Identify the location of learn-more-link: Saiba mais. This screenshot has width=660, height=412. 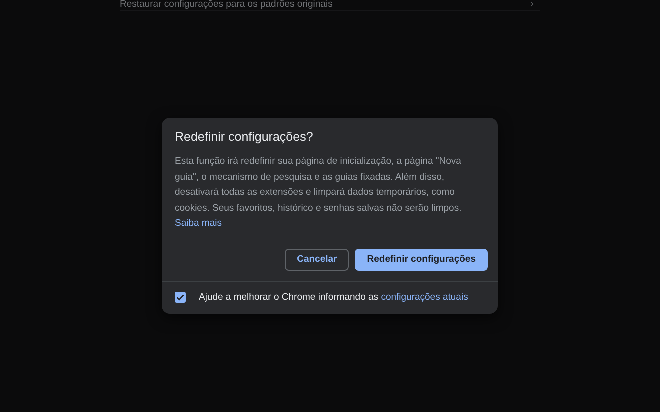
(198, 223).